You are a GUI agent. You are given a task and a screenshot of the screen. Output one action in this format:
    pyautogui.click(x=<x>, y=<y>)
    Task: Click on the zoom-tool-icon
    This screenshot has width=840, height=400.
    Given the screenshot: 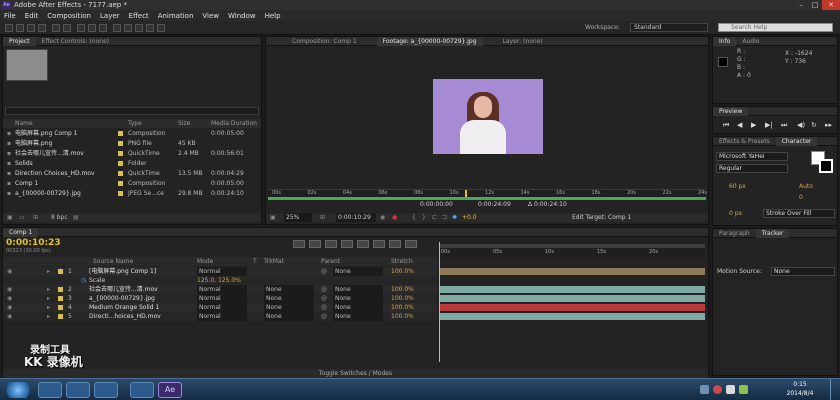 What is the action you would take?
    pyautogui.click(x=31, y=28)
    